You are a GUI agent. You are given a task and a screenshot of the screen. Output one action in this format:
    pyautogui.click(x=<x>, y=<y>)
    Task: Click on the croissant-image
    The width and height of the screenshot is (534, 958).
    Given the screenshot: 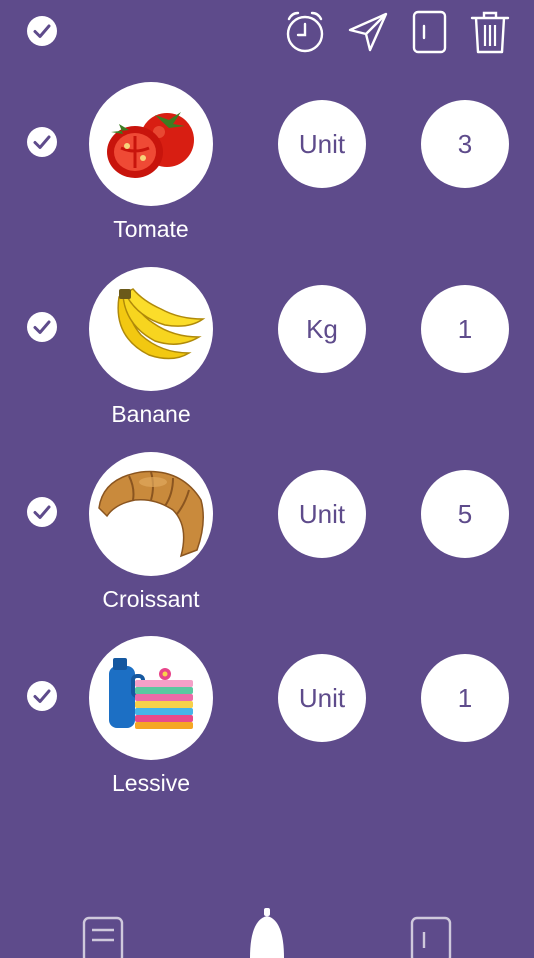 What is the action you would take?
    pyautogui.click(x=151, y=514)
    